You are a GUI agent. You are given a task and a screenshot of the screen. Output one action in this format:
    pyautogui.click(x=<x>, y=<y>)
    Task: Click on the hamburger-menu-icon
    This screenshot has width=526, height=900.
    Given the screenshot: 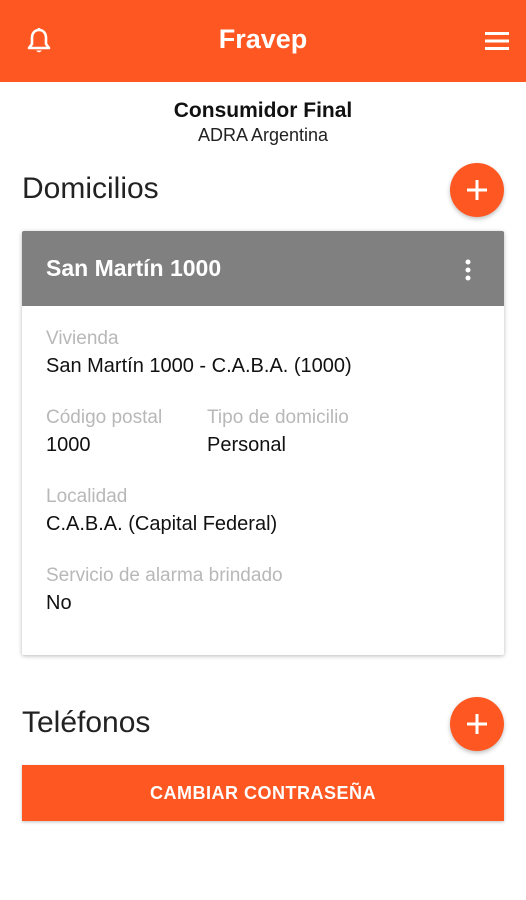 What is the action you would take?
    pyautogui.click(x=497, y=41)
    